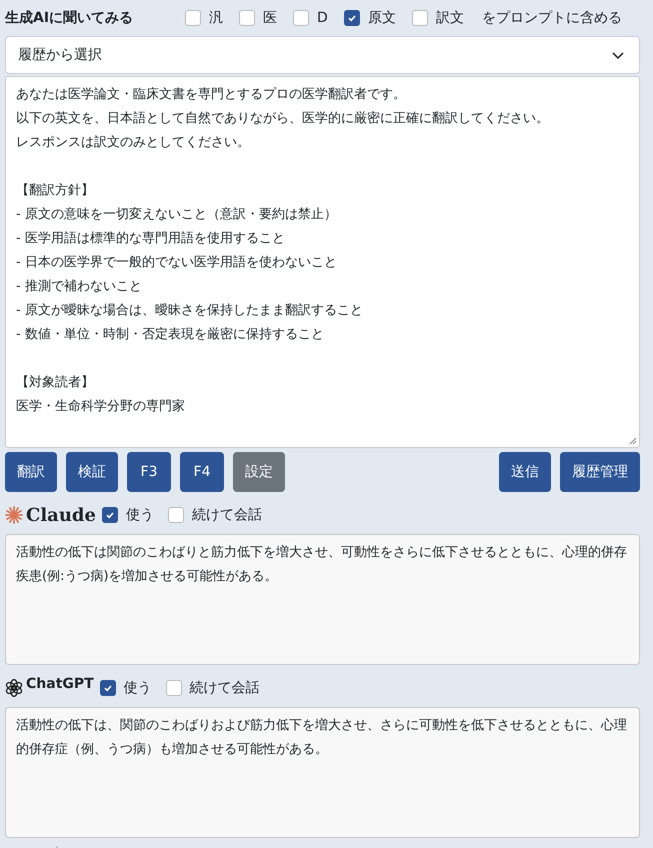 The width and height of the screenshot is (653, 848). Describe the element at coordinates (31, 472) in the screenshot. I see `action-button: 翻訳` at that location.